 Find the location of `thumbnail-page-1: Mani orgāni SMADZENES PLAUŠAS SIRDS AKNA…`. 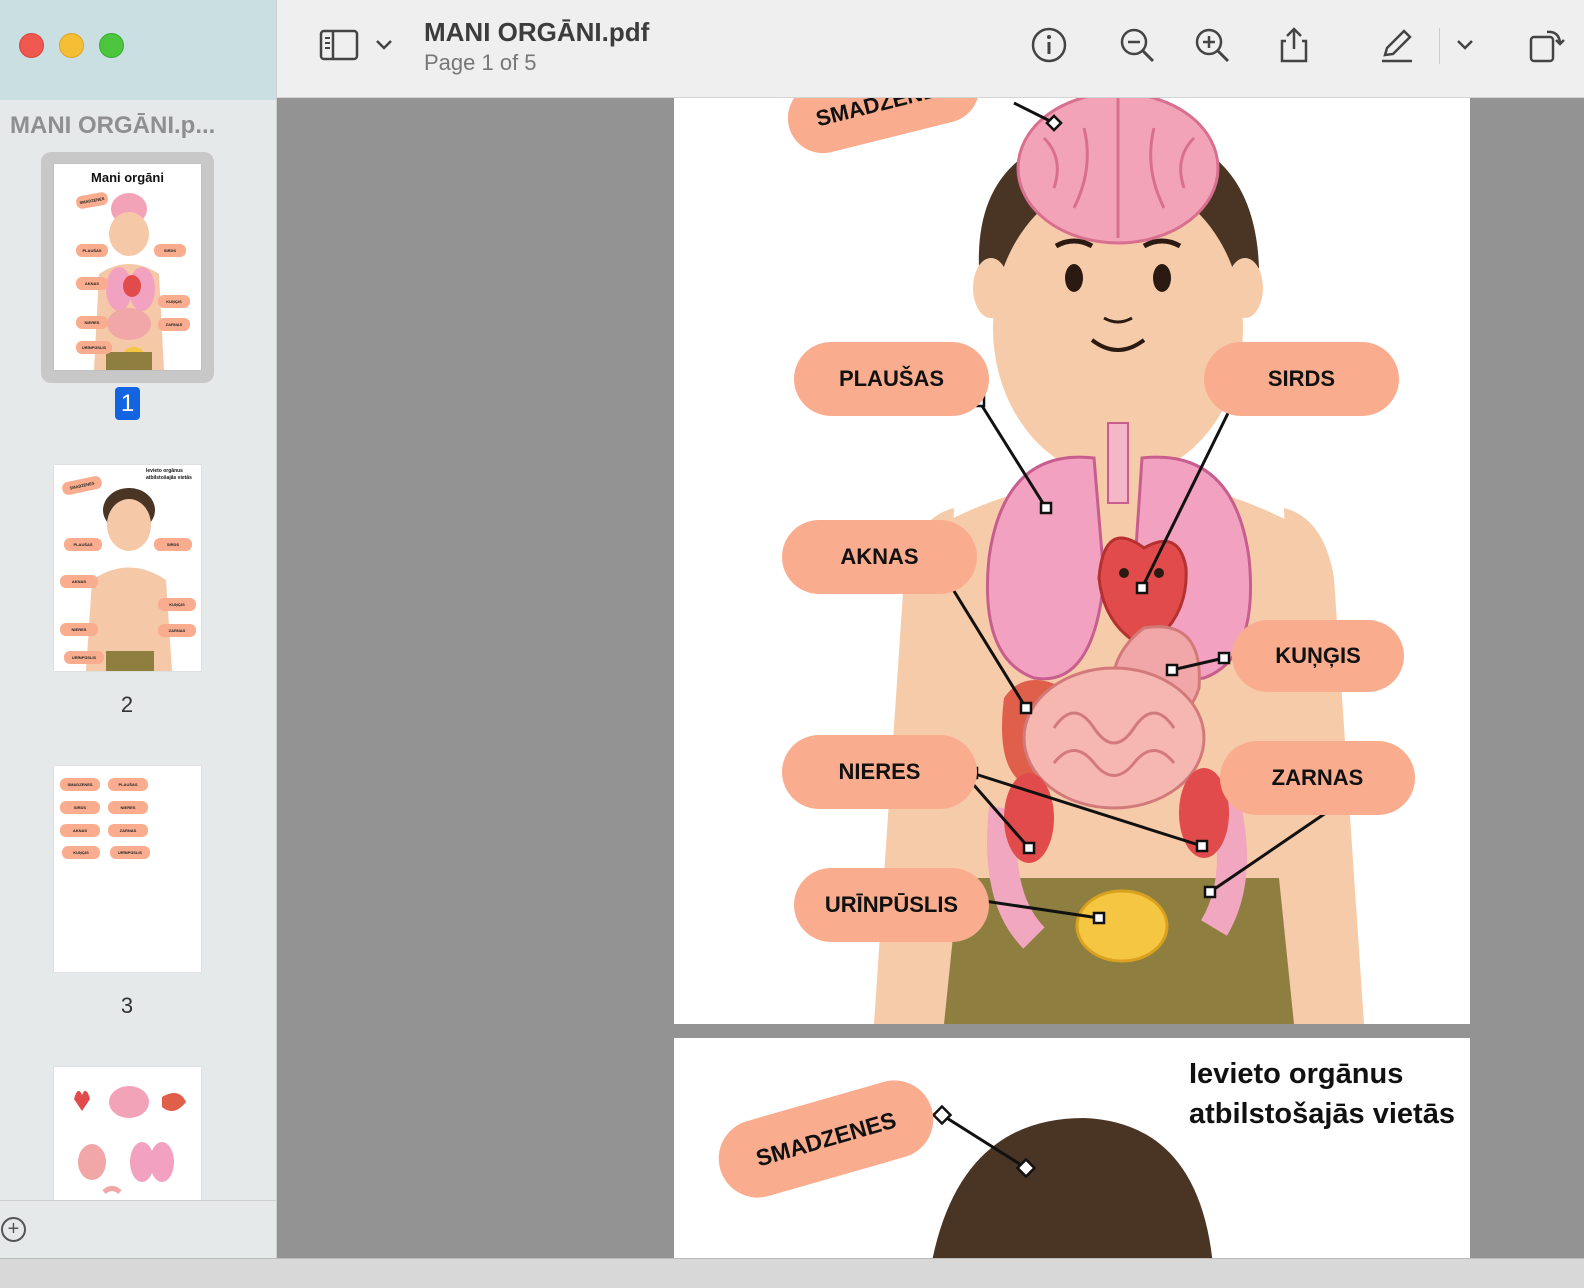

thumbnail-page-1: Mani orgāni SMADZENES PLAUŠAS SIRDS AKNA… is located at coordinates (127, 267).